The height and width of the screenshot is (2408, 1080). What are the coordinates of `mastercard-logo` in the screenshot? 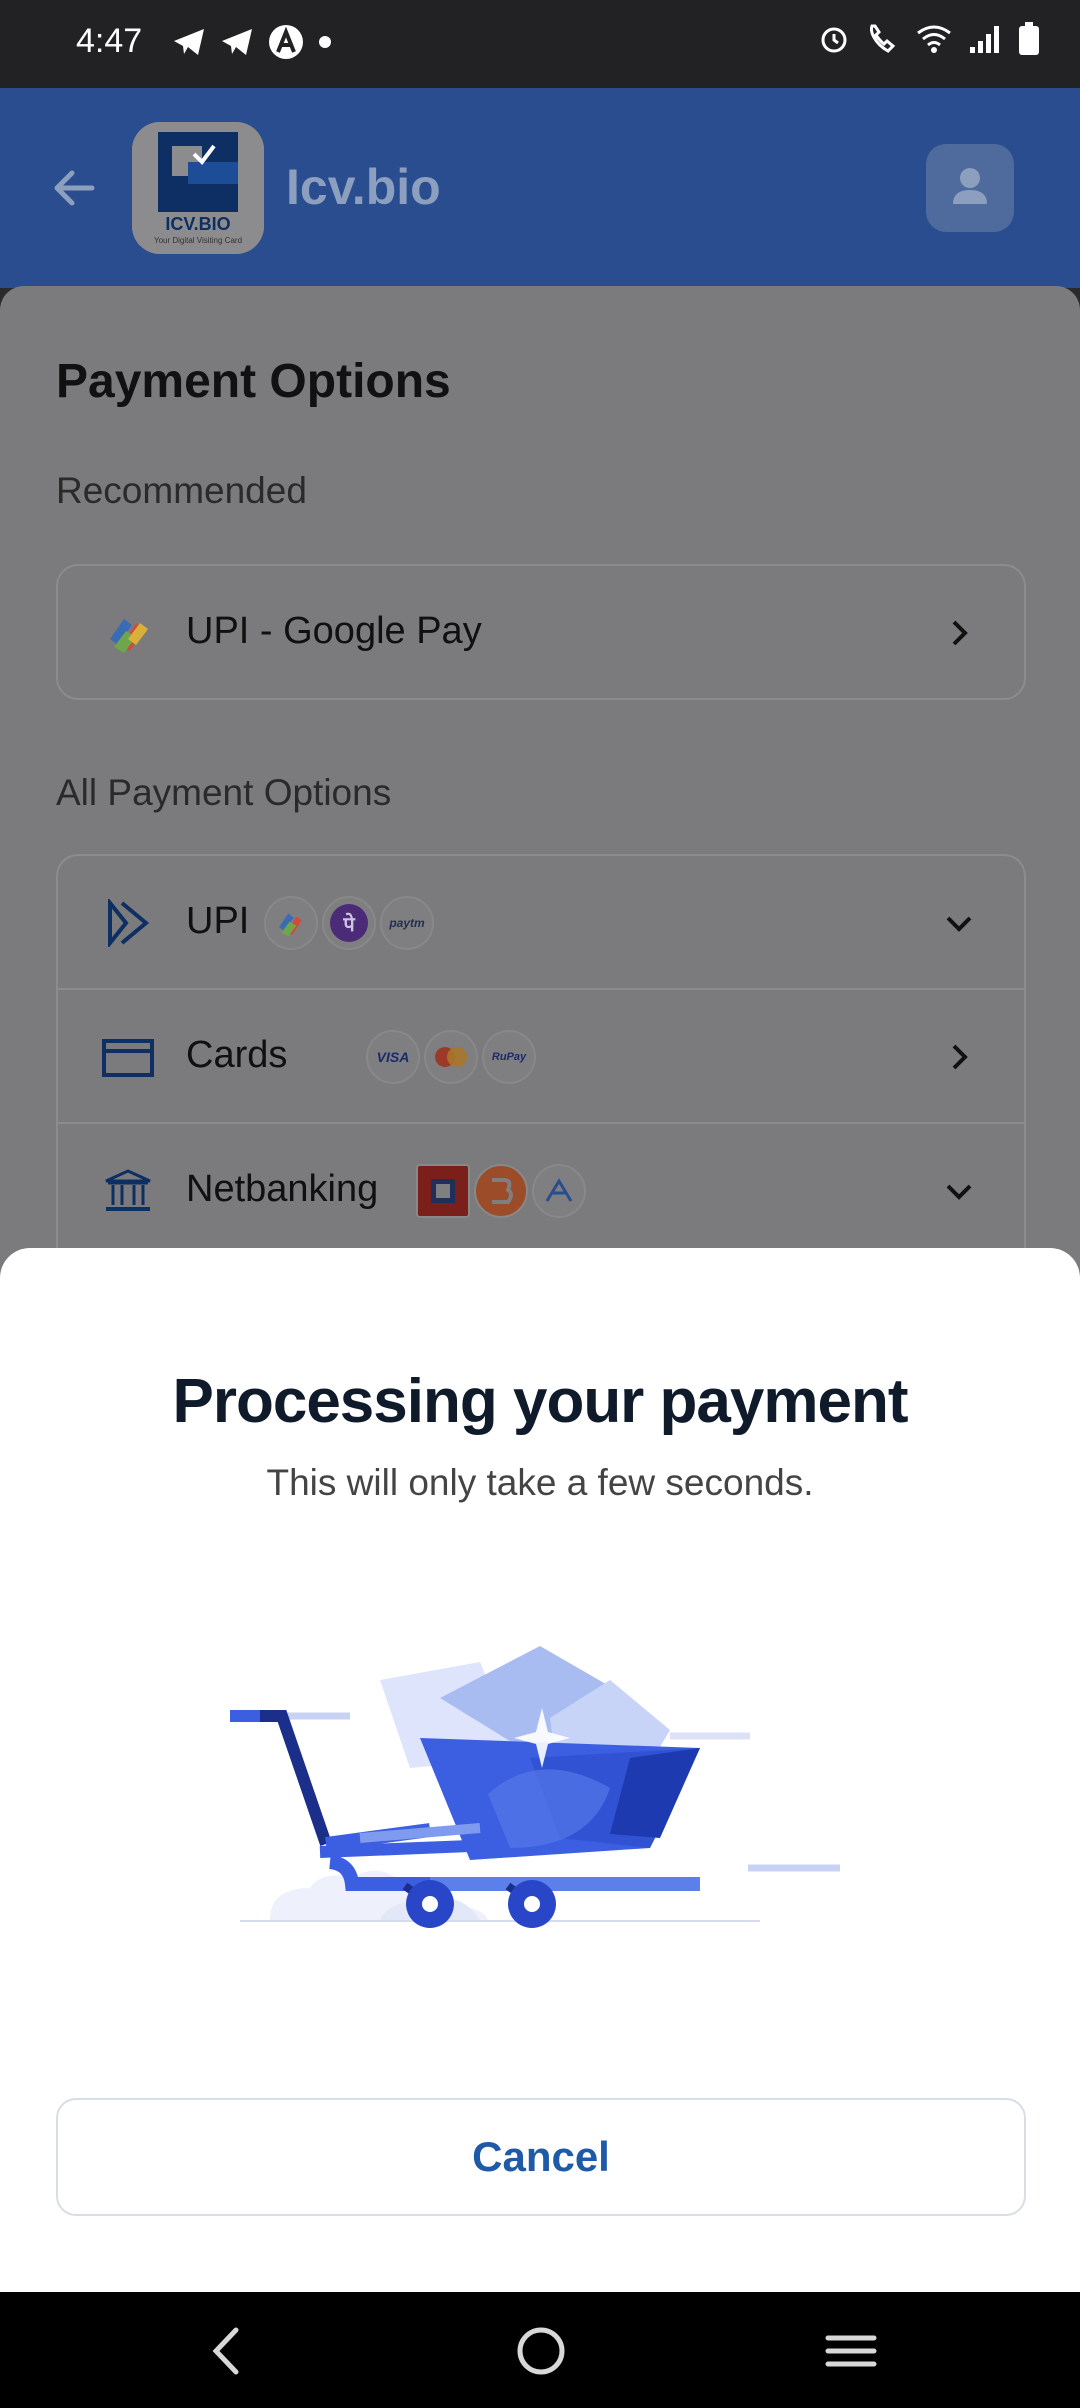 It's located at (451, 1057).